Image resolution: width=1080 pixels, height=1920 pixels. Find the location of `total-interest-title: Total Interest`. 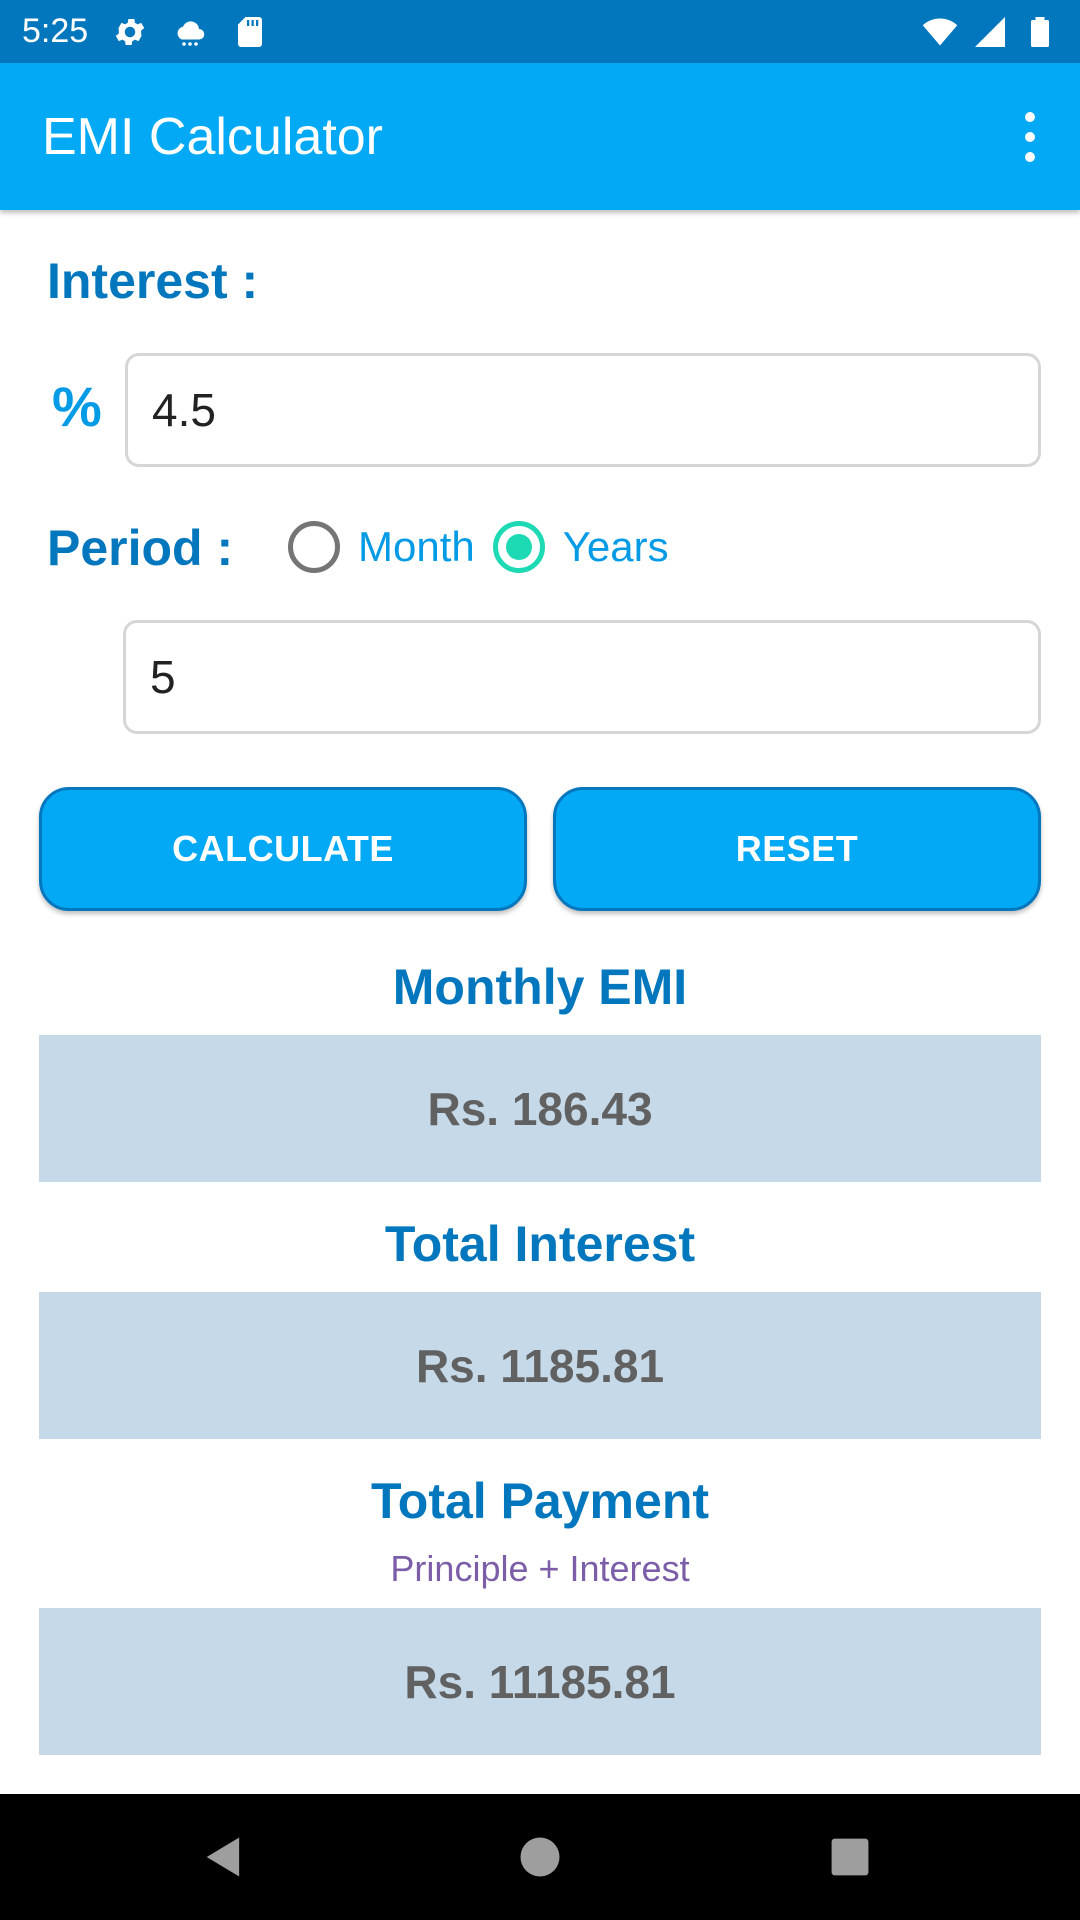

total-interest-title: Total Interest is located at coordinates (540, 1244).